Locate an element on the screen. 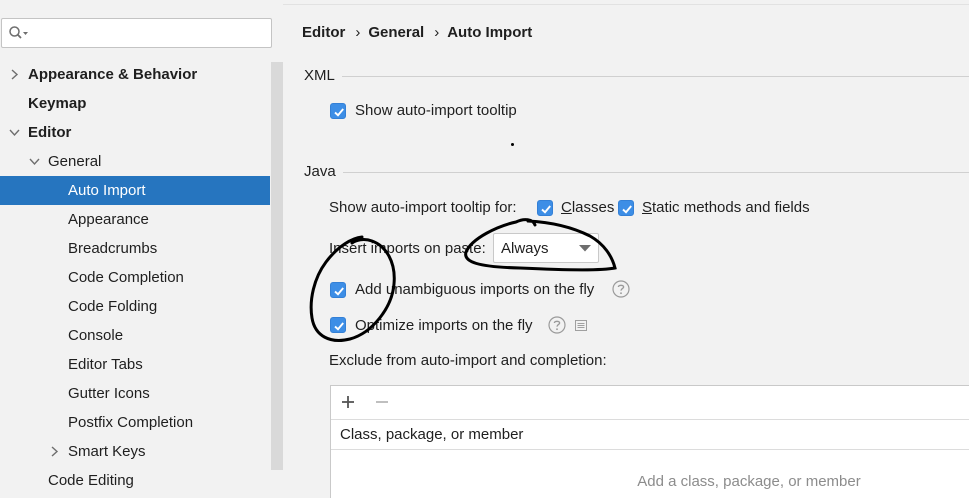 This screenshot has width=969, height=498. optimize-imports-label: Optimize imports on the fly is located at coordinates (444, 326).